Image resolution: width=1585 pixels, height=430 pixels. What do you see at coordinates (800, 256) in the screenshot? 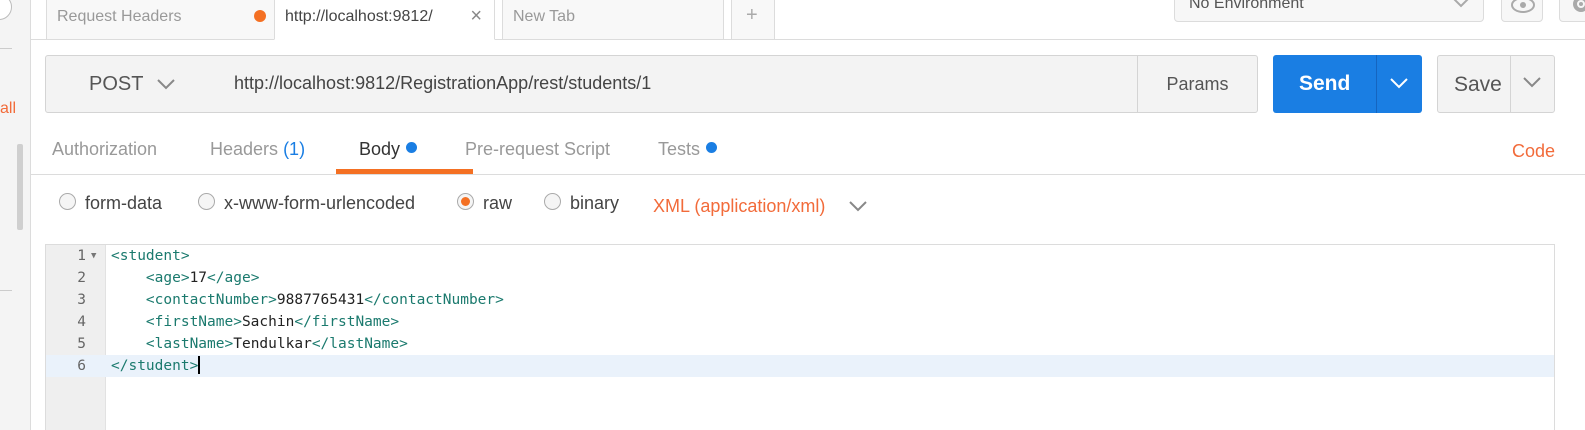
I see `code-line: 1 ▼ <student>` at bounding box center [800, 256].